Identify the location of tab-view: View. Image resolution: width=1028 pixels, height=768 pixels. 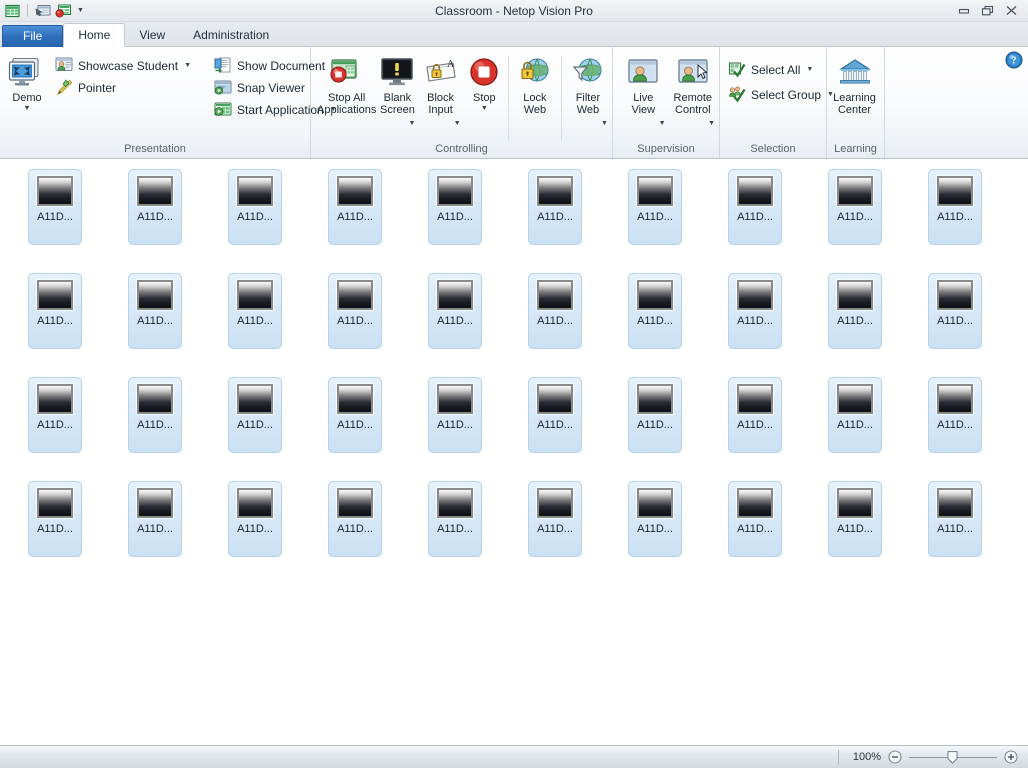
(152, 35).